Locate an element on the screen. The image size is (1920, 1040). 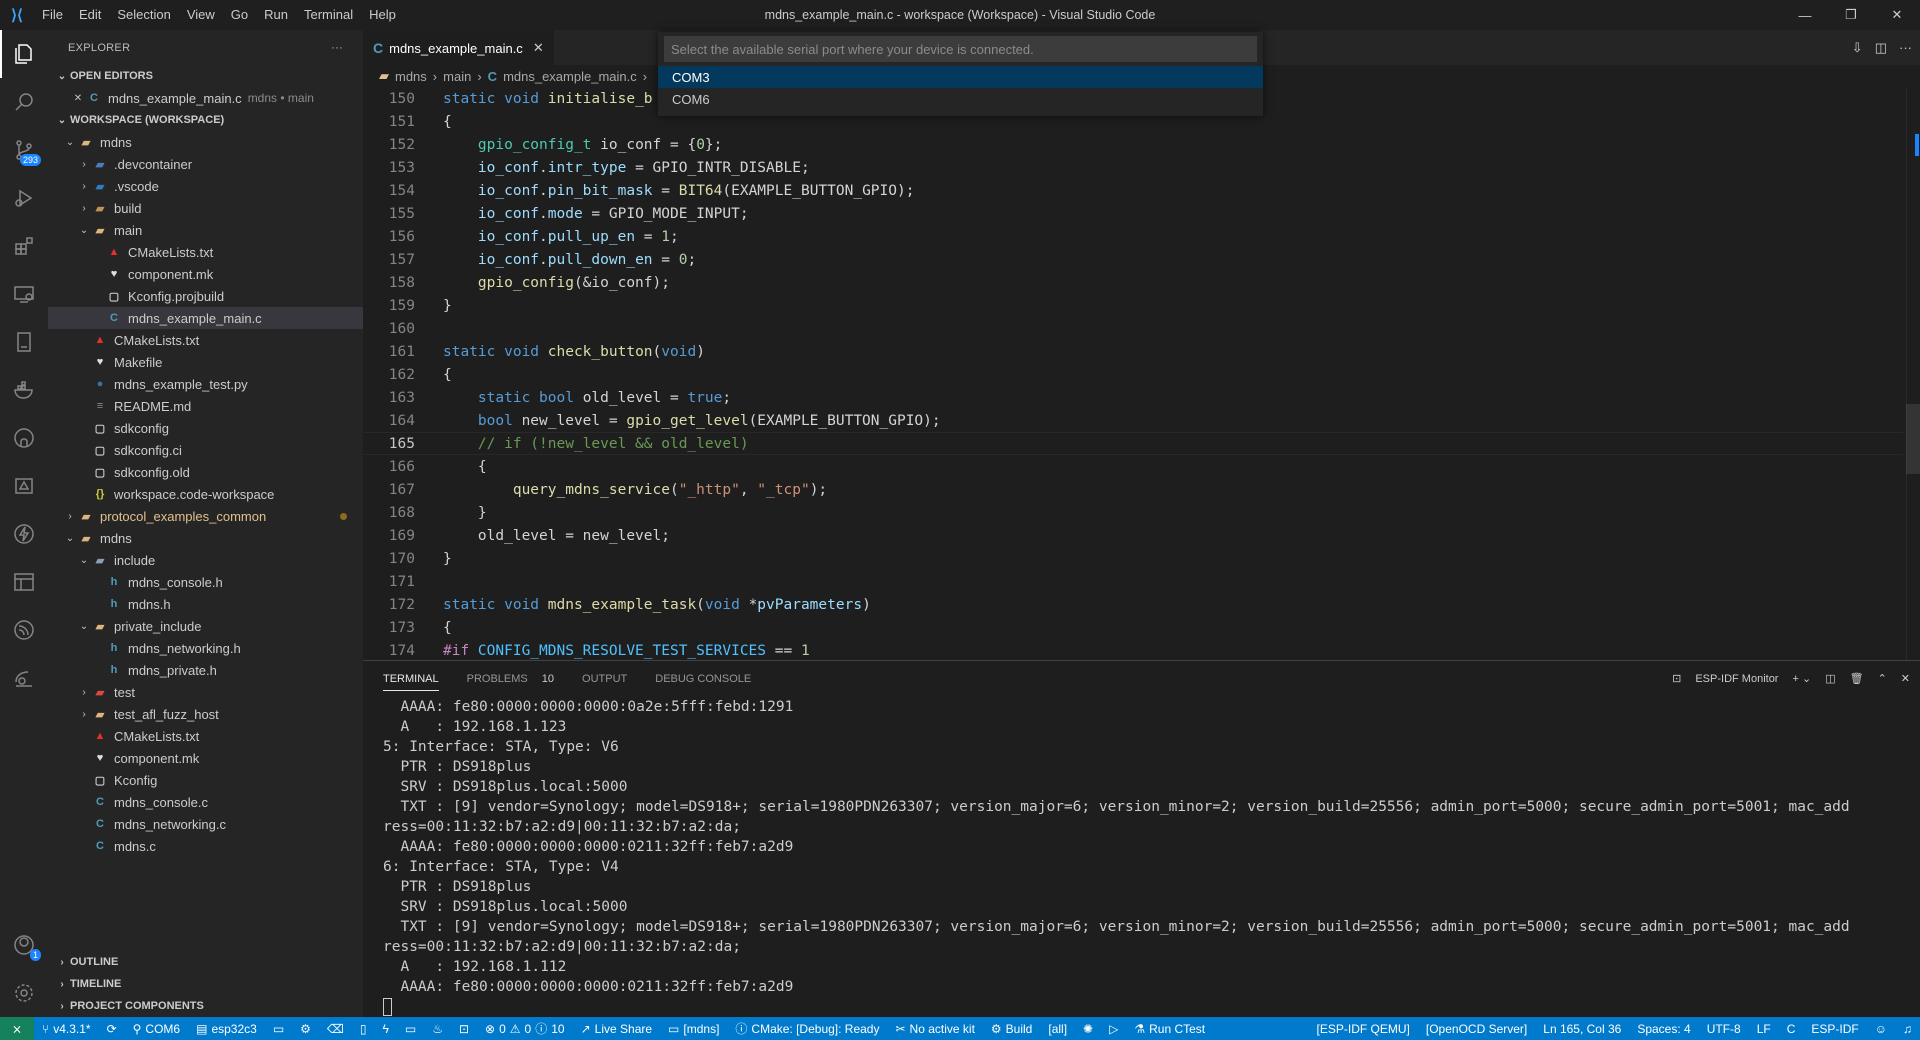
menu-run: Run is located at coordinates (276, 15).